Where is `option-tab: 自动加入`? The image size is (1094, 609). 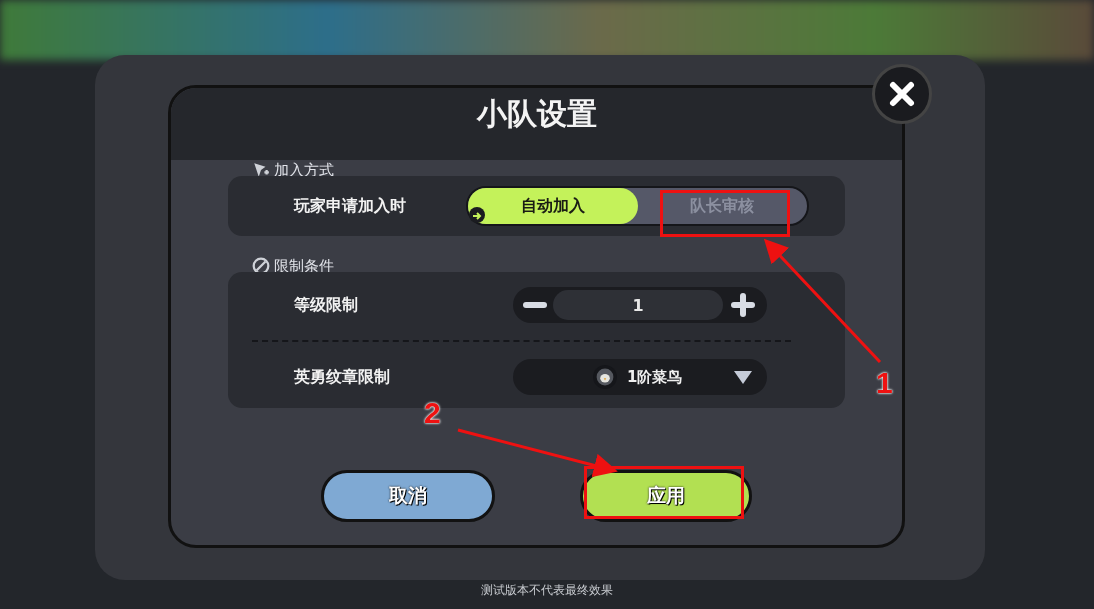
option-tab: 自动加入 is located at coordinates (553, 206).